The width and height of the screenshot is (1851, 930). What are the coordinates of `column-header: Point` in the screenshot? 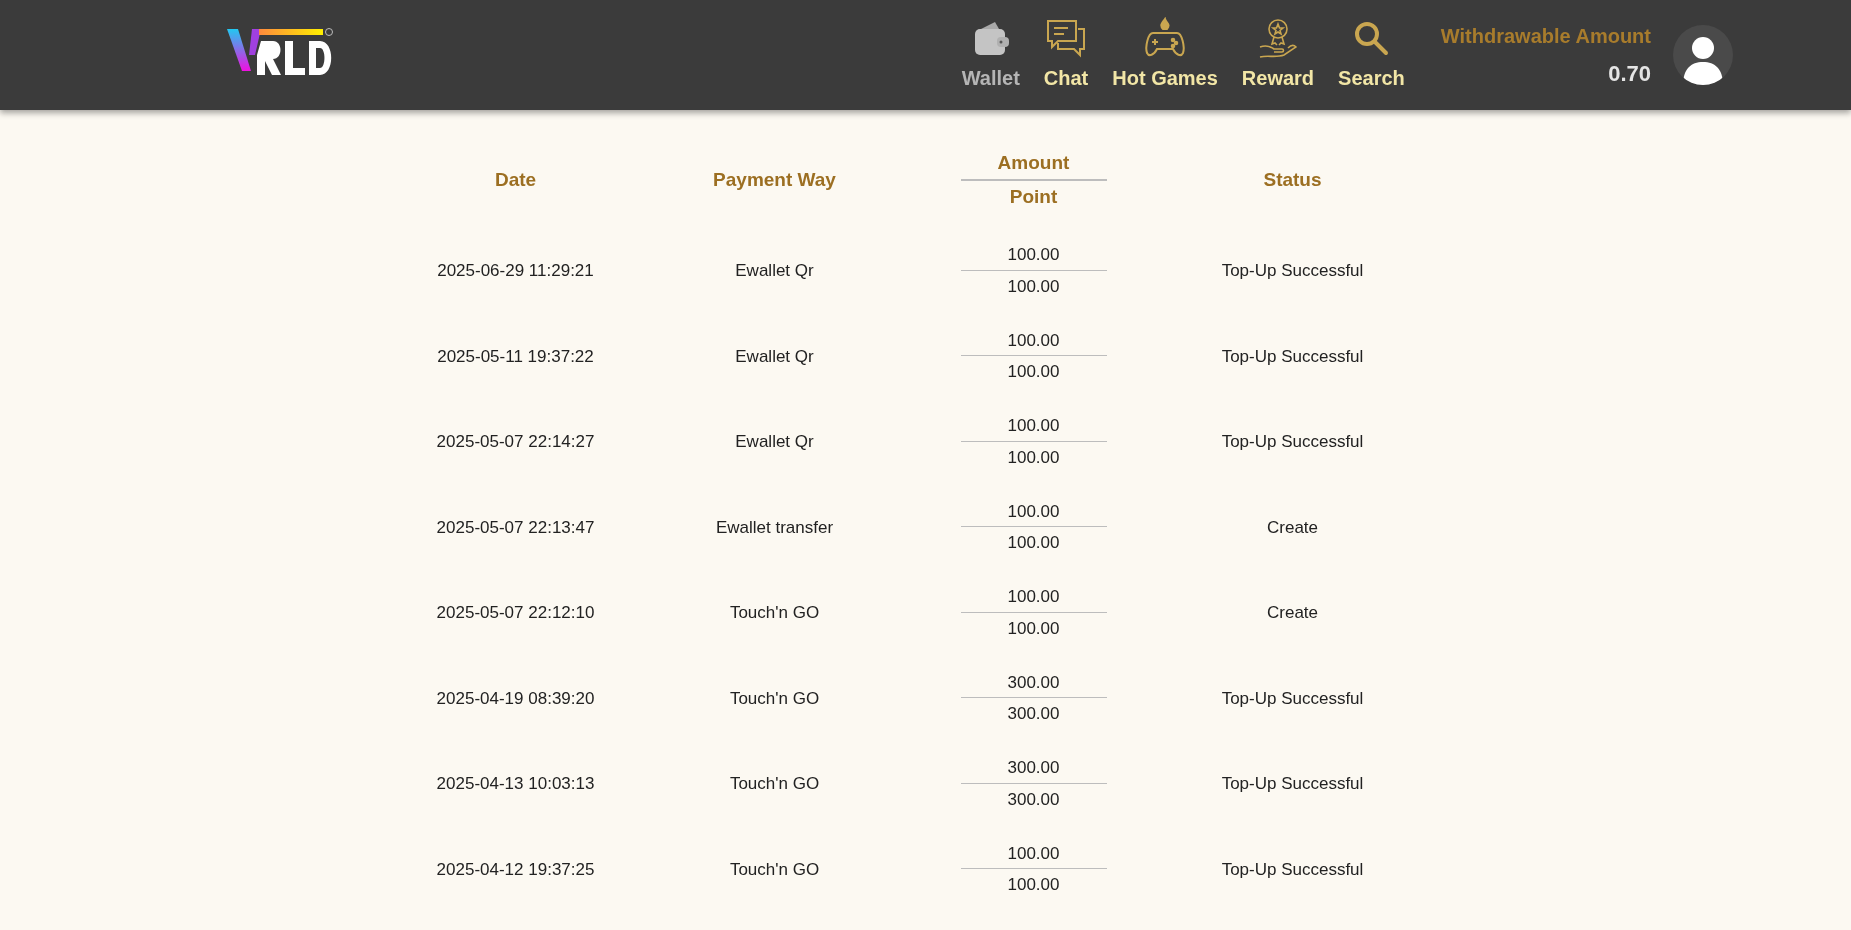 It's located at (1033, 197).